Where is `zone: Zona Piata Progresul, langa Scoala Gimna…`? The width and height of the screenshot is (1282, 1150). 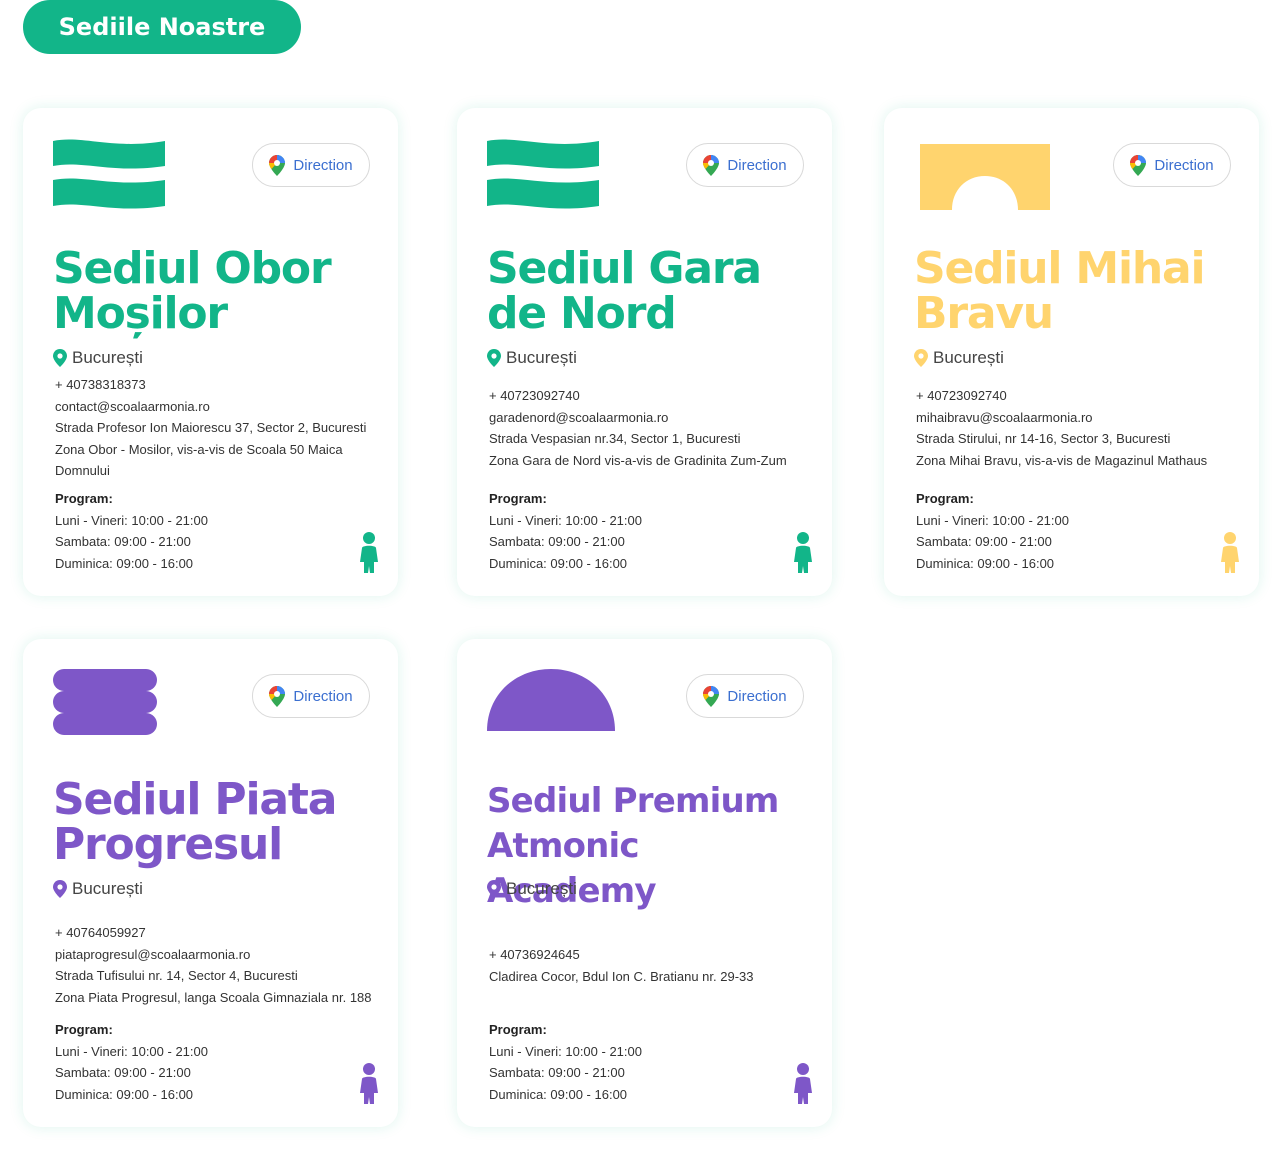
zone: Zona Piata Progresul, langa Scoala Gimna… is located at coordinates (213, 997).